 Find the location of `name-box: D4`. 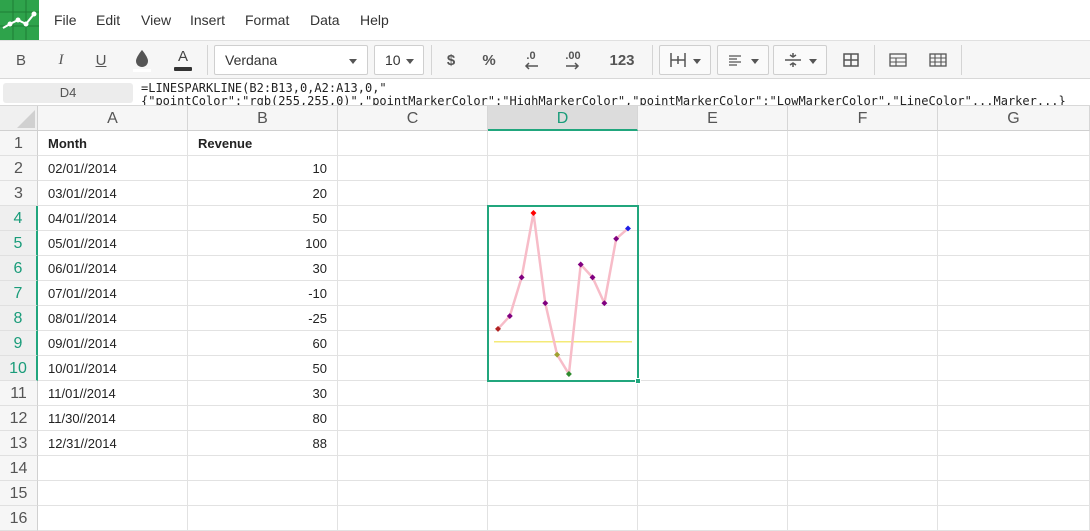

name-box: D4 is located at coordinates (68, 93).